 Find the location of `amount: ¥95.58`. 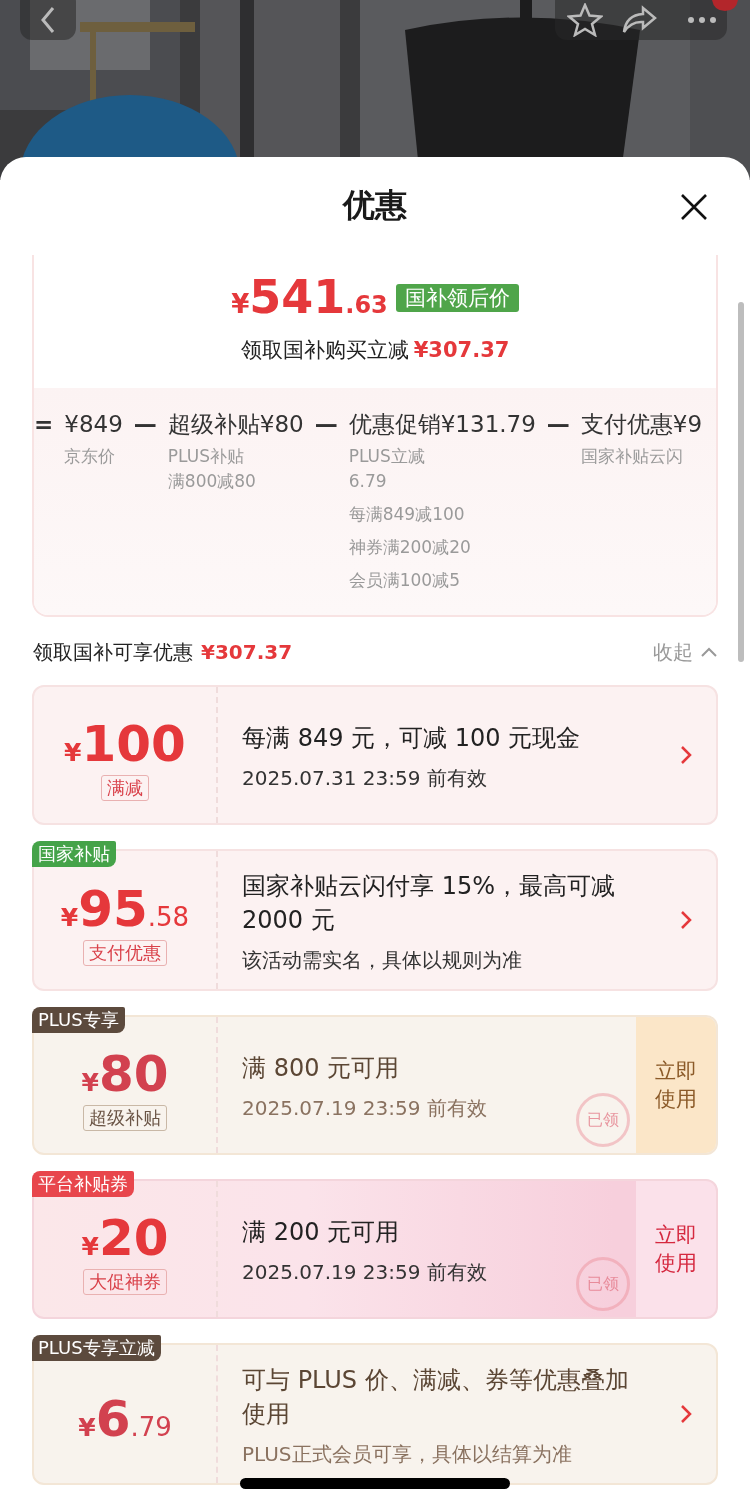

amount: ¥95.58 is located at coordinates (125, 909).